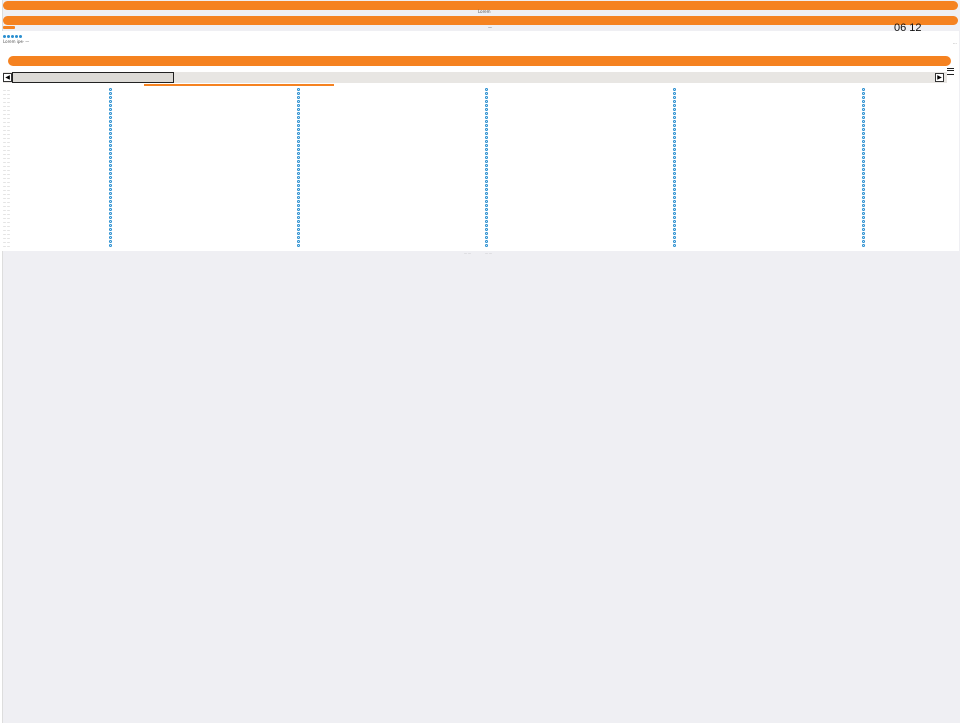 This screenshot has height=723, width=960. Describe the element at coordinates (950, 71) in the screenshot. I see `menu-icon` at that location.